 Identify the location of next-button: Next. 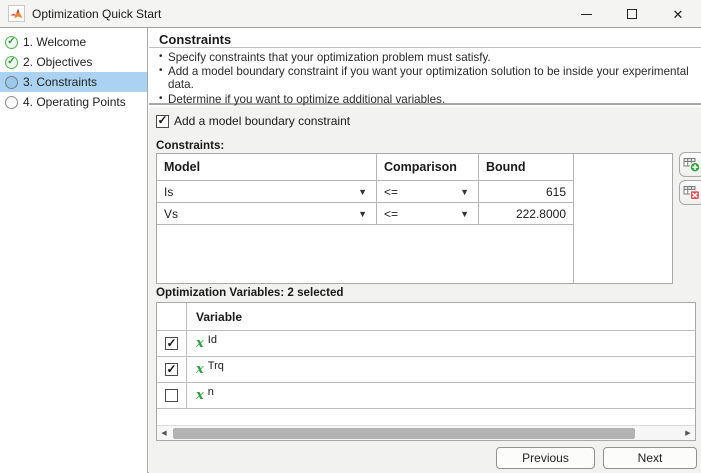
(650, 458).